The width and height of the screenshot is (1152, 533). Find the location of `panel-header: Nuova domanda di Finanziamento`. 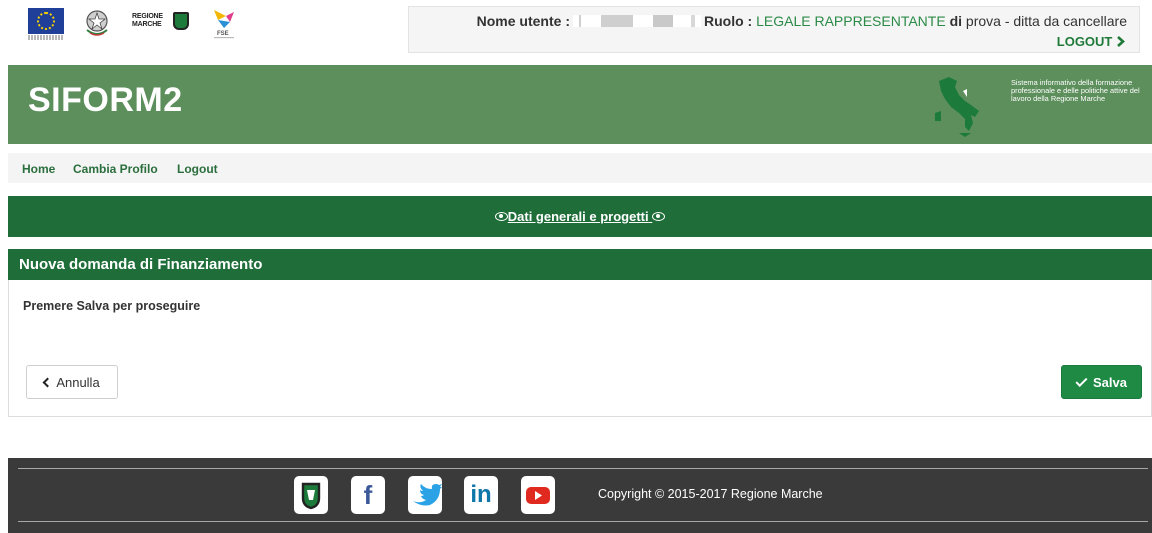

panel-header: Nuova domanda di Finanziamento is located at coordinates (580, 264).